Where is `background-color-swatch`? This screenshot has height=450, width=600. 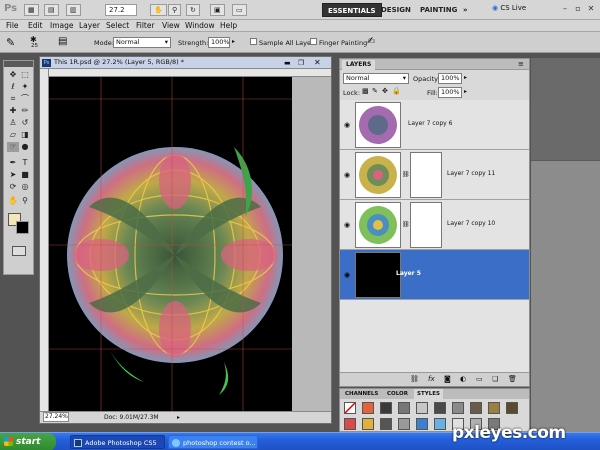 background-color-swatch is located at coordinates (22, 227).